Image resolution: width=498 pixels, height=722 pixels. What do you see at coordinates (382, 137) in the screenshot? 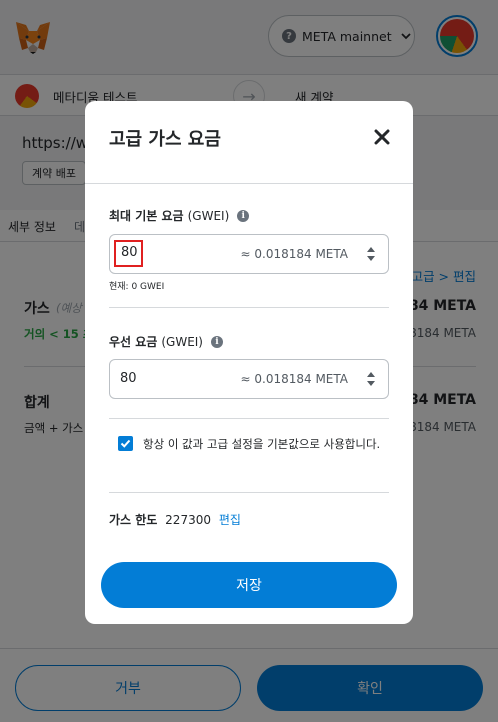
I see `close-icon` at bounding box center [382, 137].